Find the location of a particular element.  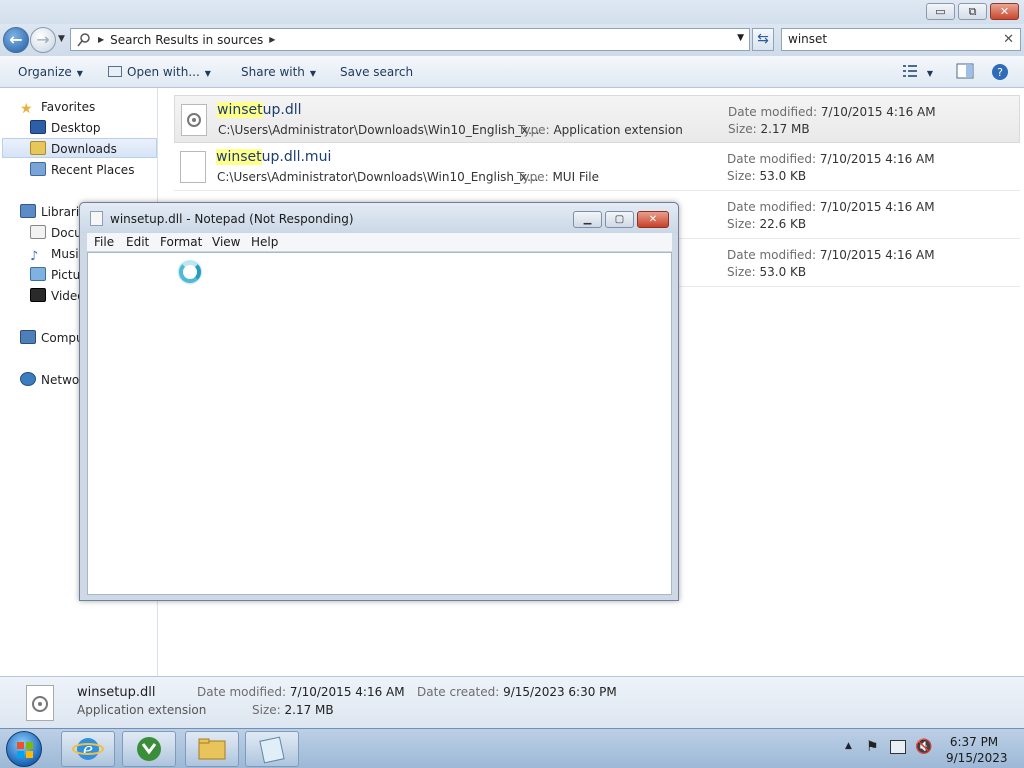

start-button is located at coordinates (24, 749).